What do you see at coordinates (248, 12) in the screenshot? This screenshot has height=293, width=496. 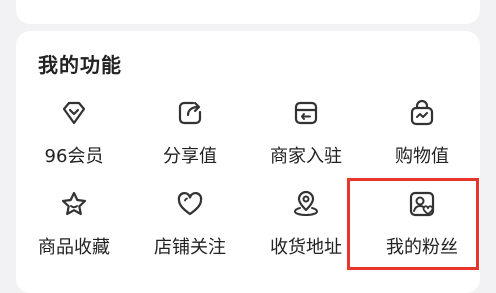 I see `top-card` at bounding box center [248, 12].